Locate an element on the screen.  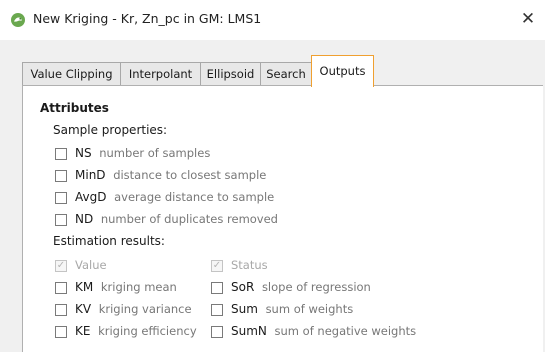
value-checkbox: ✓ is located at coordinates (61, 266).